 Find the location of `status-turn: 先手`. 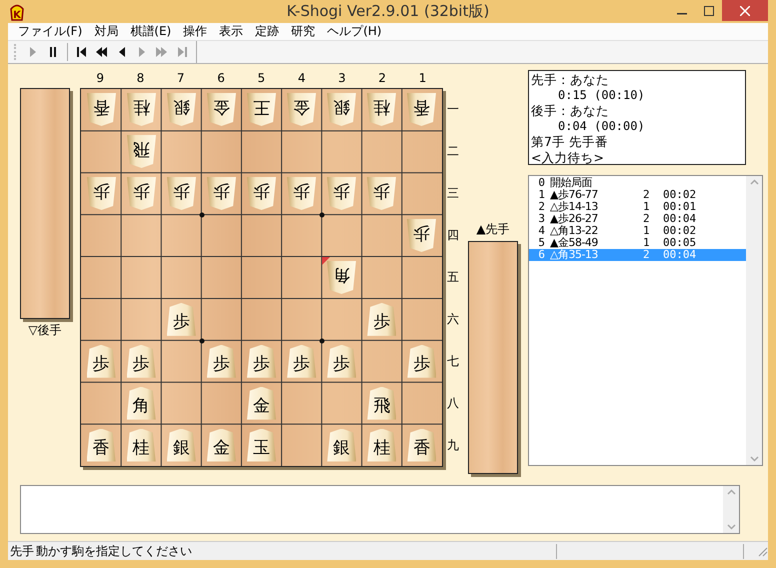

status-turn: 先手 is located at coordinates (22, 551).